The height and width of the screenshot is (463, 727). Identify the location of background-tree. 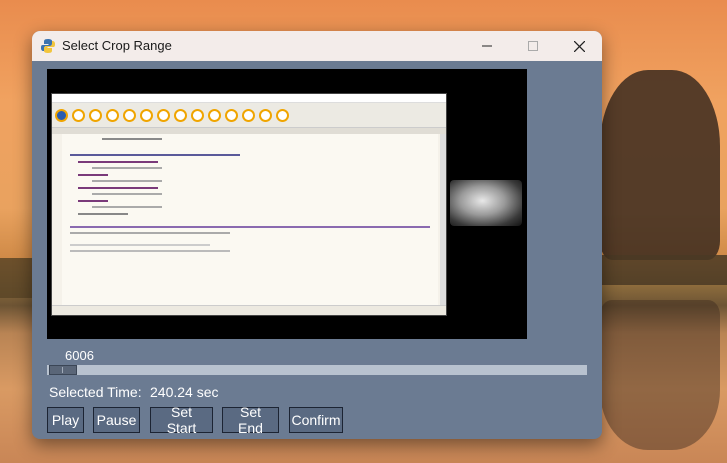
(660, 165).